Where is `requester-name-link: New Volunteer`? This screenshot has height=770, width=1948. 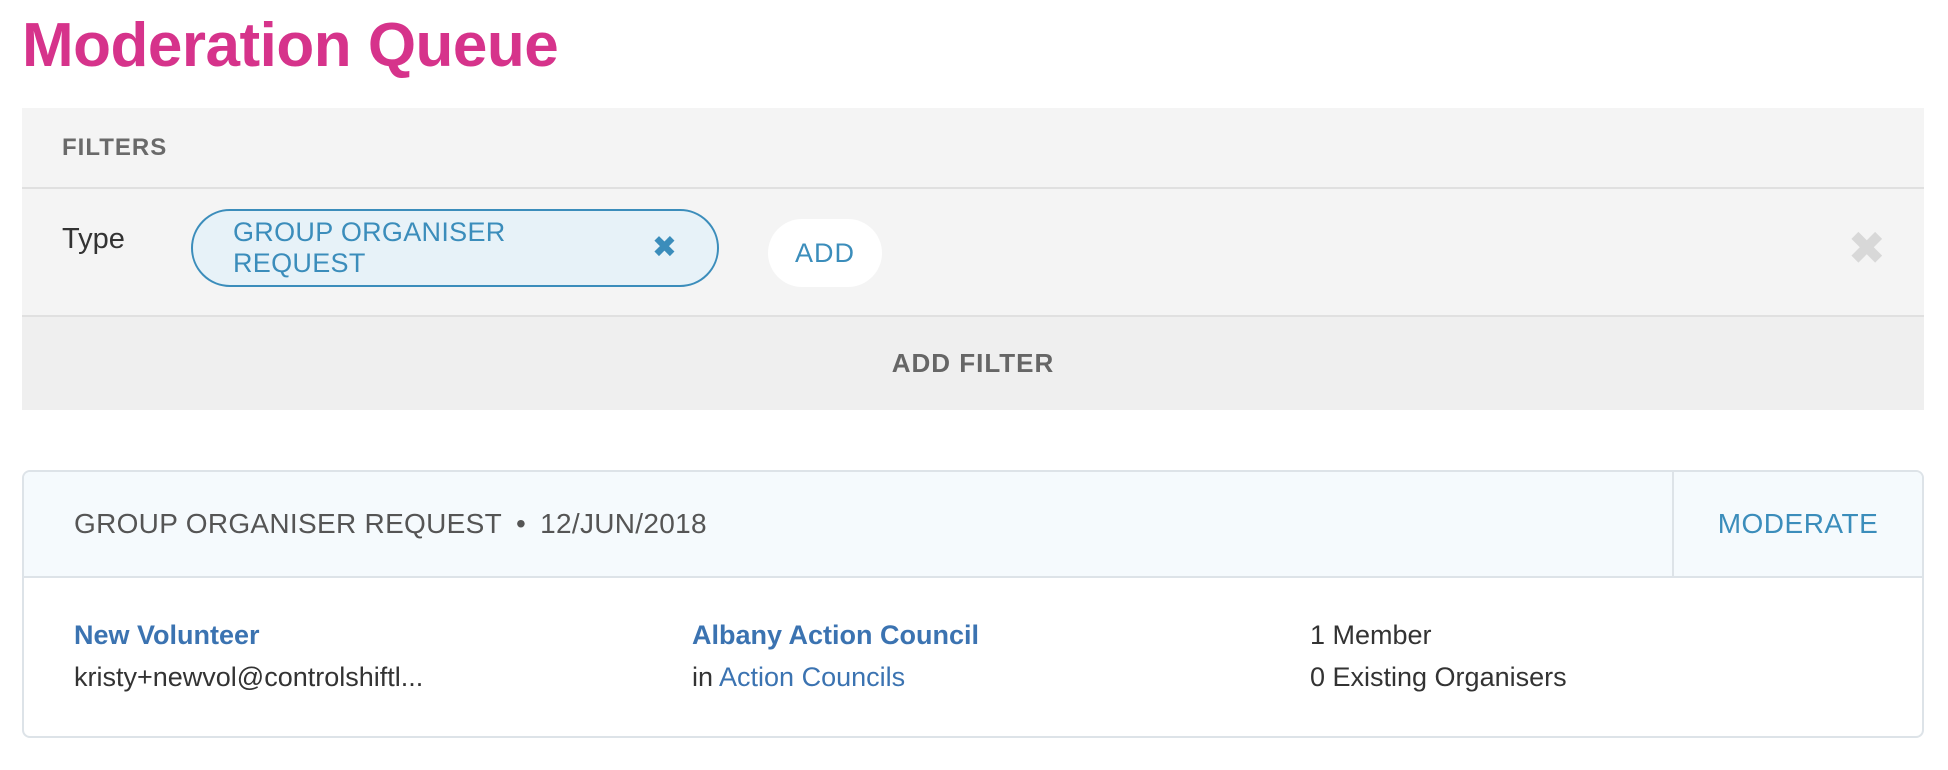
requester-name-link: New Volunteer is located at coordinates (167, 635).